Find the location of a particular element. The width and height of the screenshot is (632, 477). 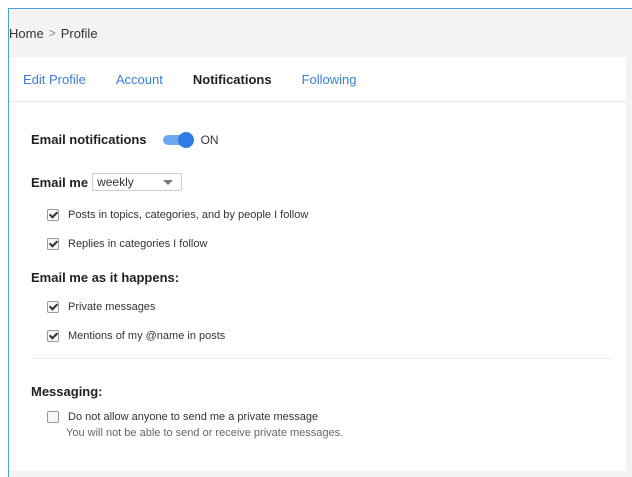

toggle-state-label: ON is located at coordinates (209, 139).